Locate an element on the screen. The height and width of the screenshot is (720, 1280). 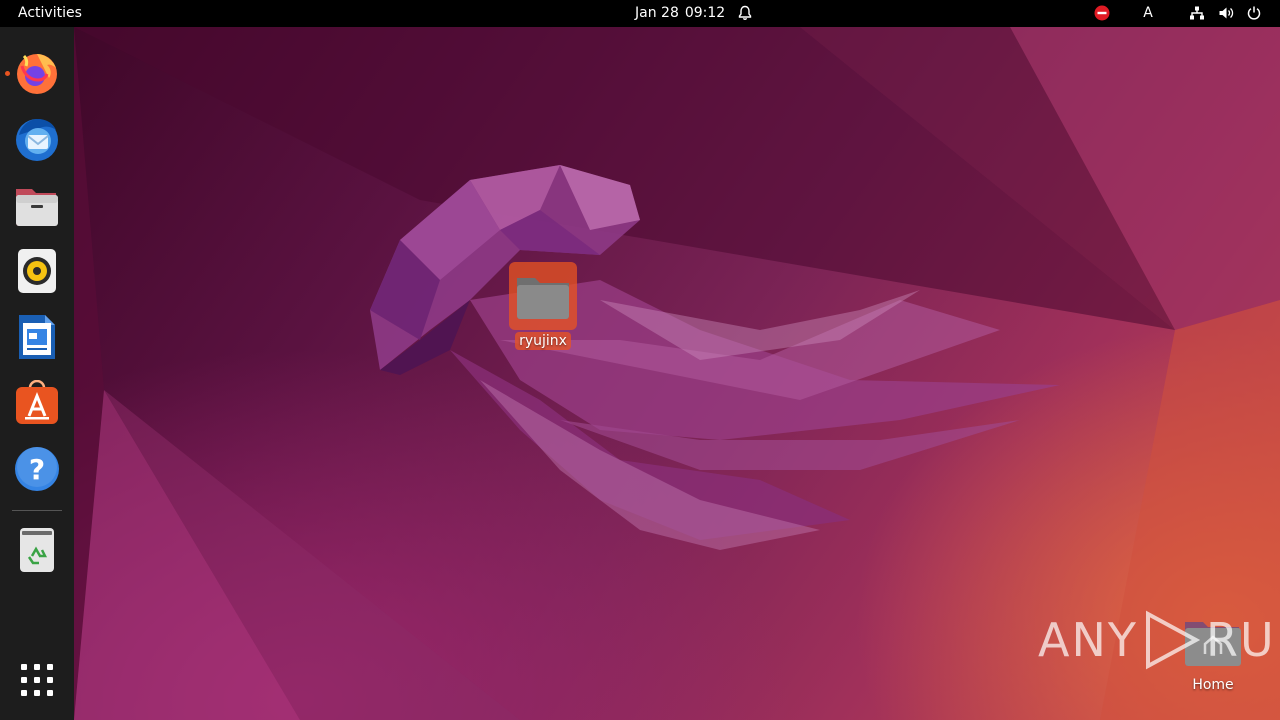
dock-trash is located at coordinates (37, 550).